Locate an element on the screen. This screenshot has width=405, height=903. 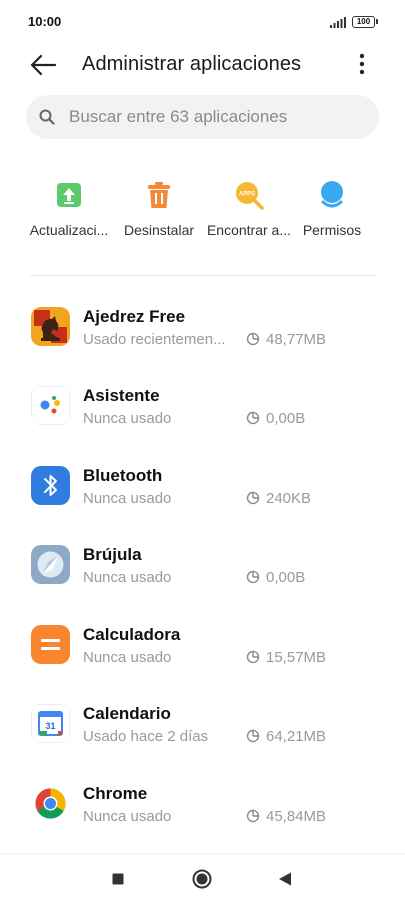
navigation-bar is located at coordinates (202, 878).